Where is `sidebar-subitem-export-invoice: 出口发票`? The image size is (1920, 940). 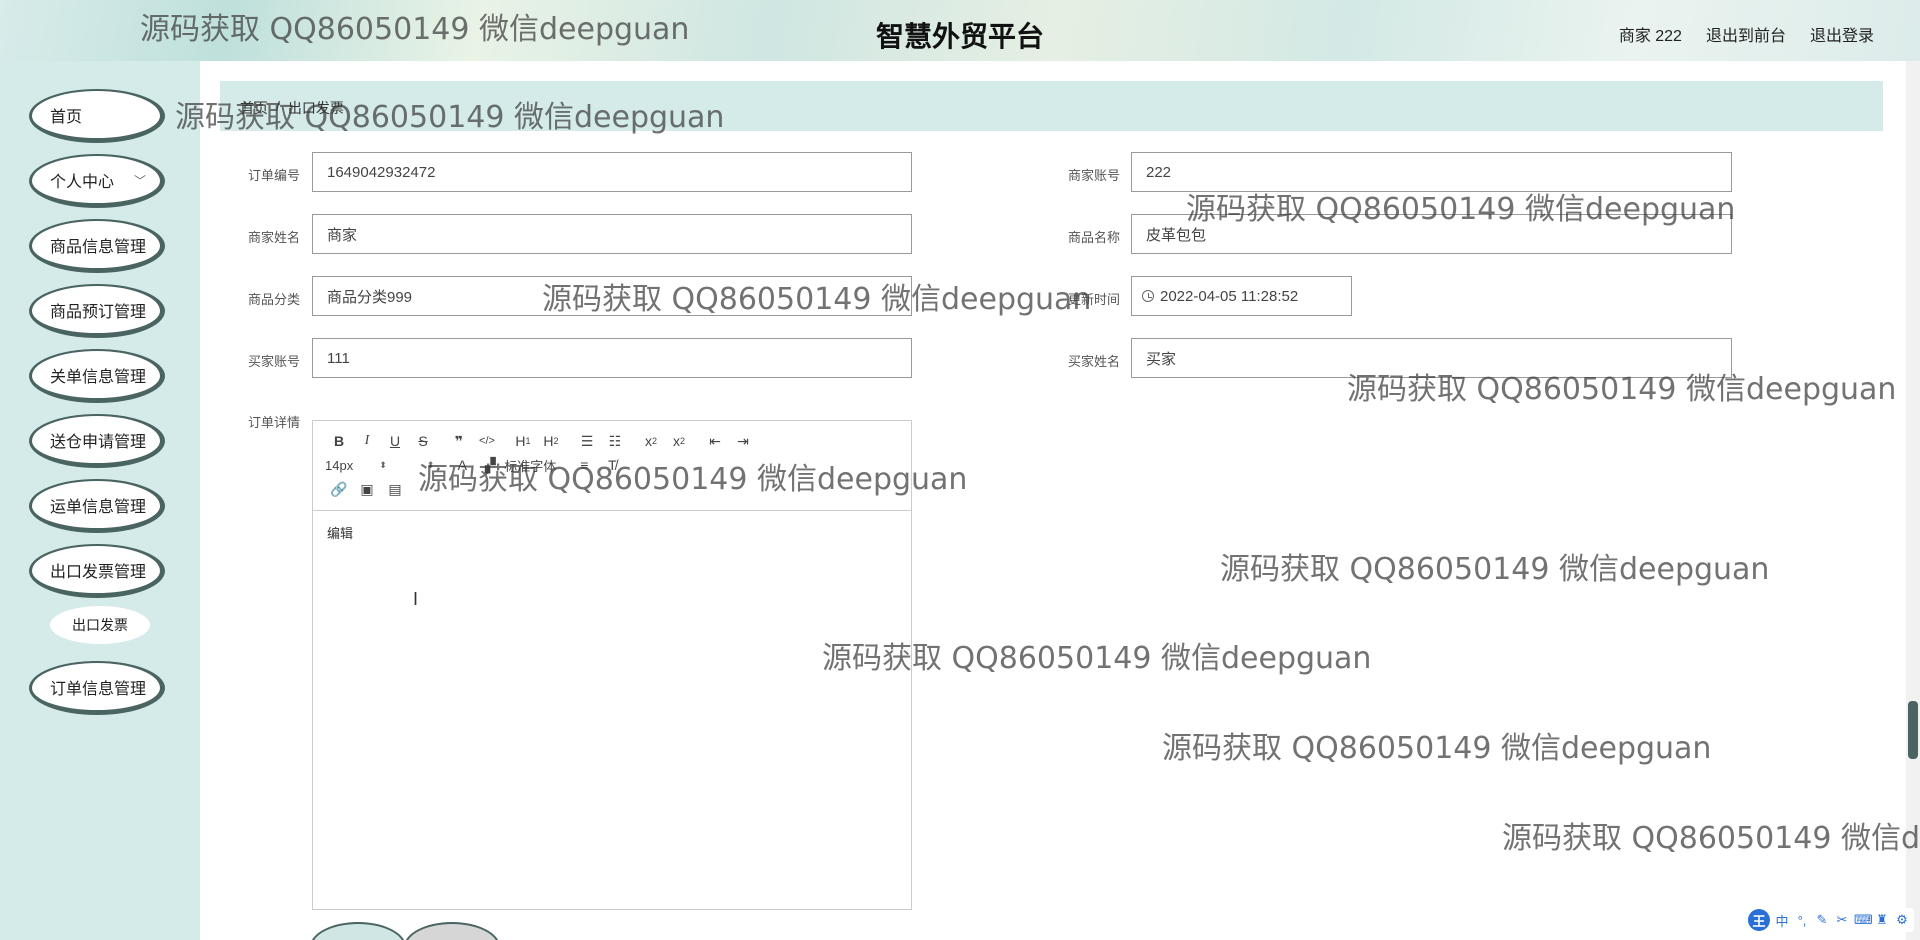
sidebar-subitem-export-invoice: 出口发票 is located at coordinates (100, 625).